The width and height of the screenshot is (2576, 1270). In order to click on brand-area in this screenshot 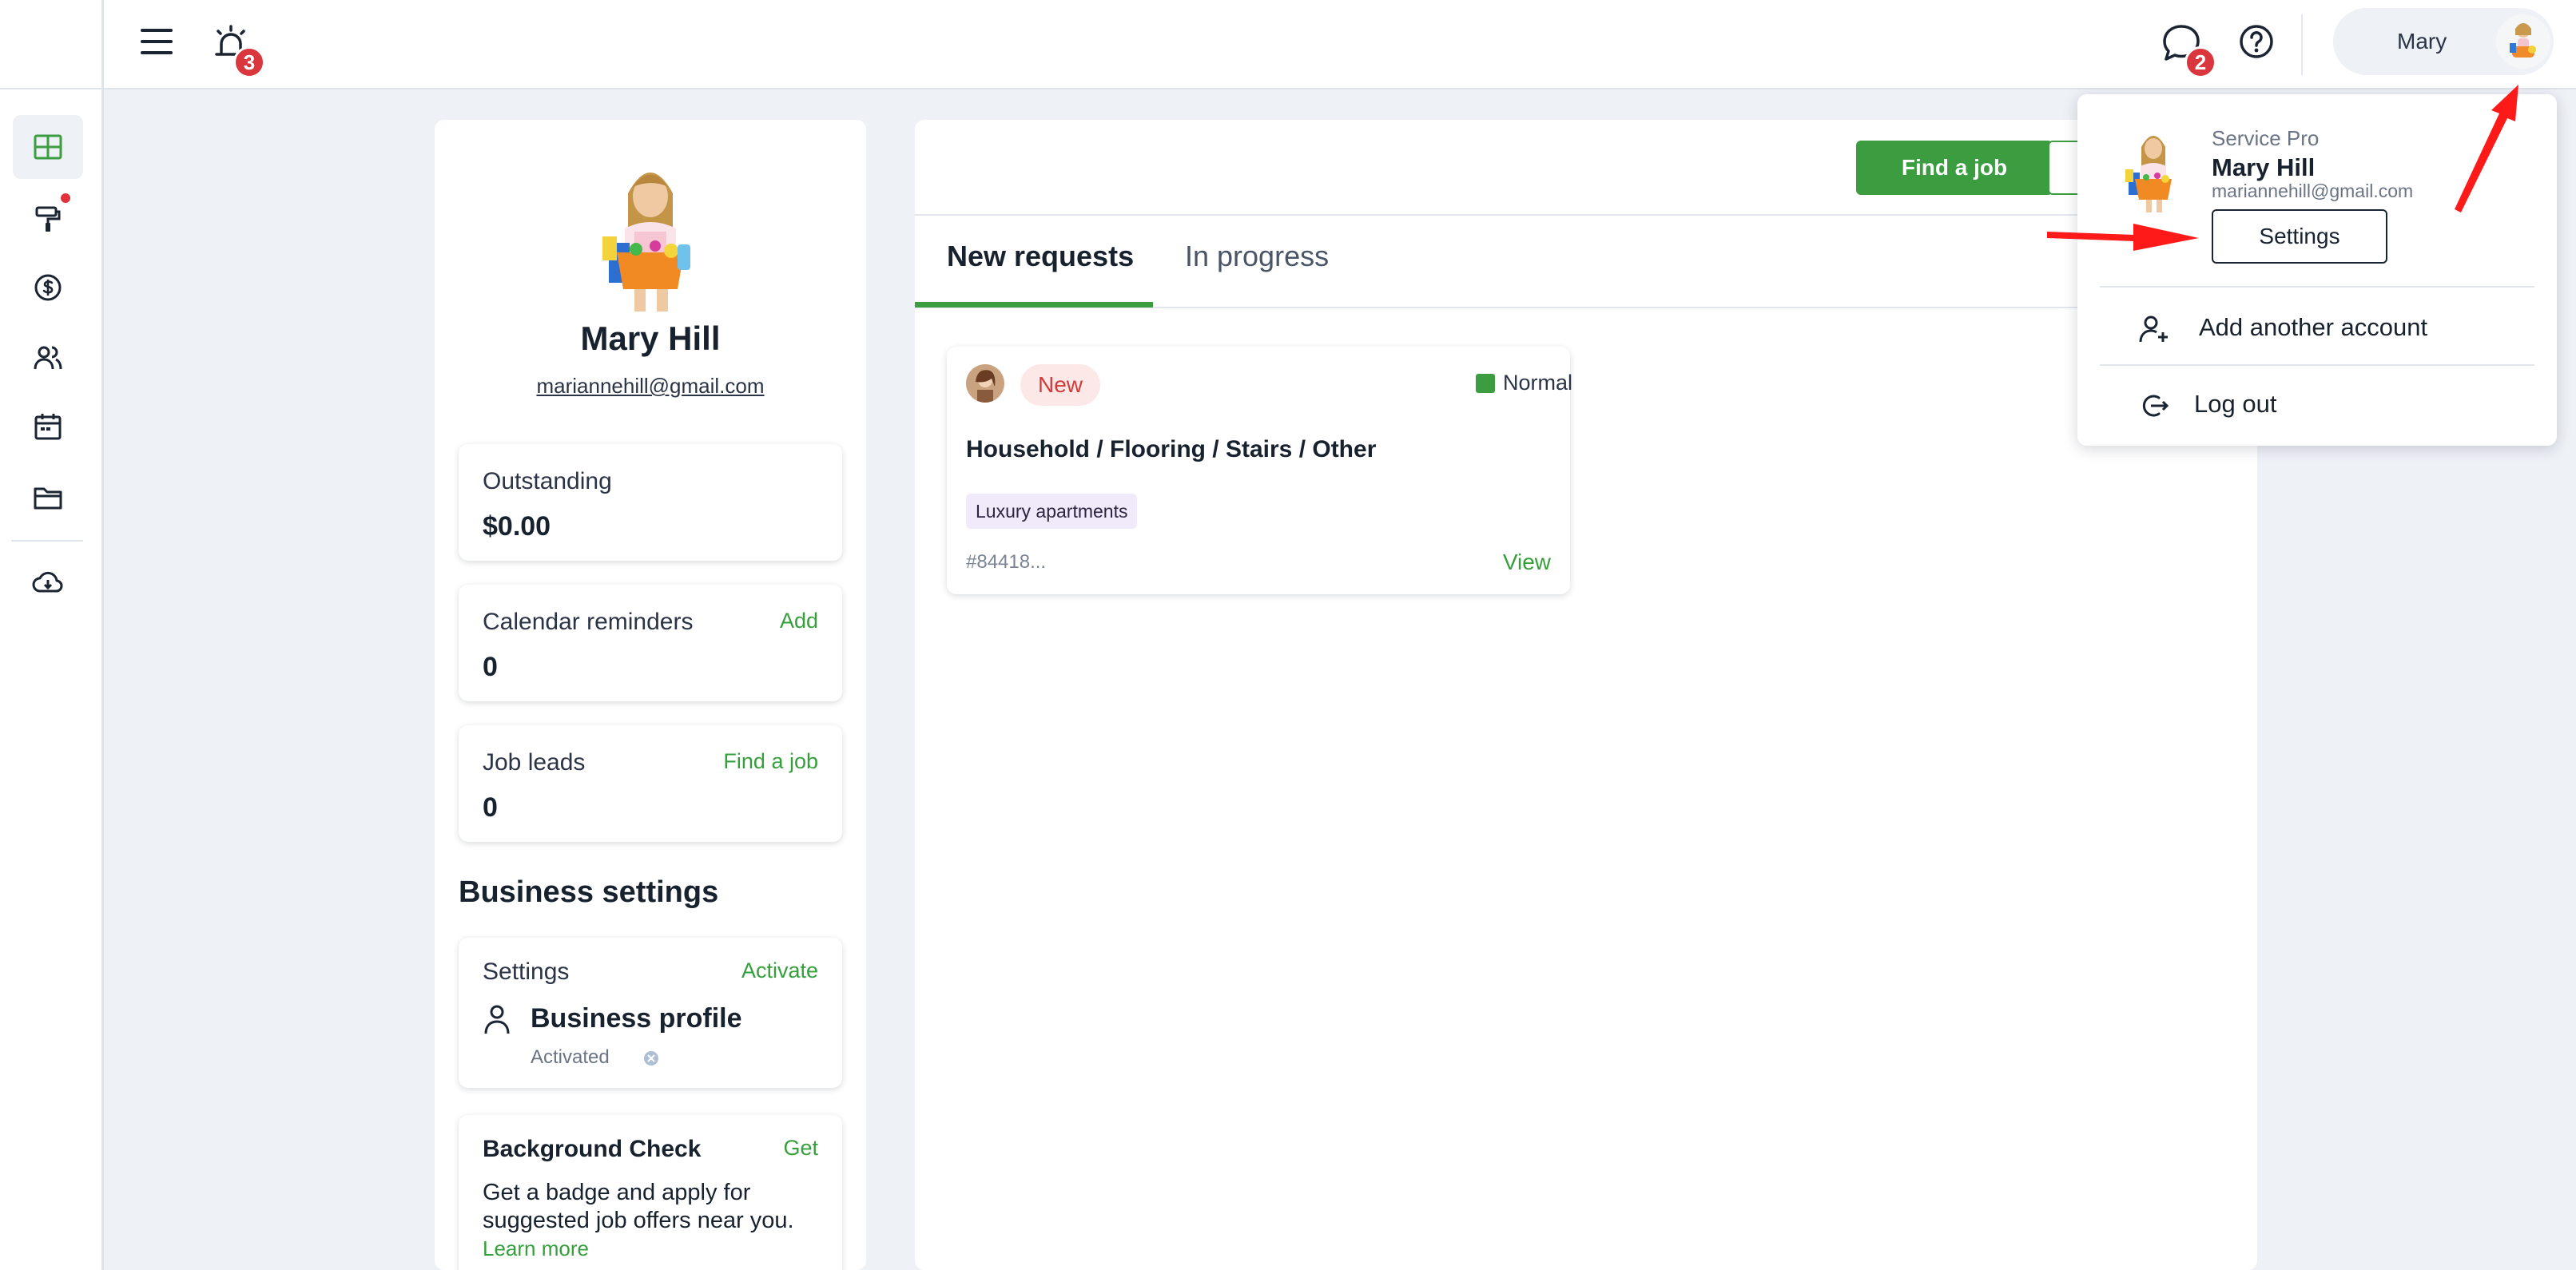, I will do `click(52, 45)`.